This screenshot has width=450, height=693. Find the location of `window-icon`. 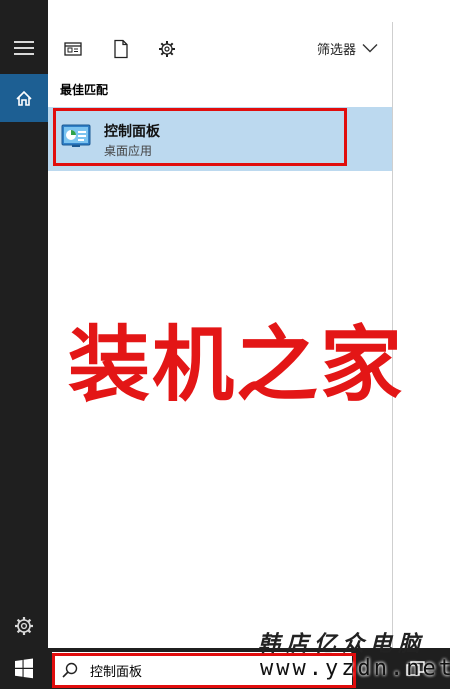

window-icon is located at coordinates (73, 49).